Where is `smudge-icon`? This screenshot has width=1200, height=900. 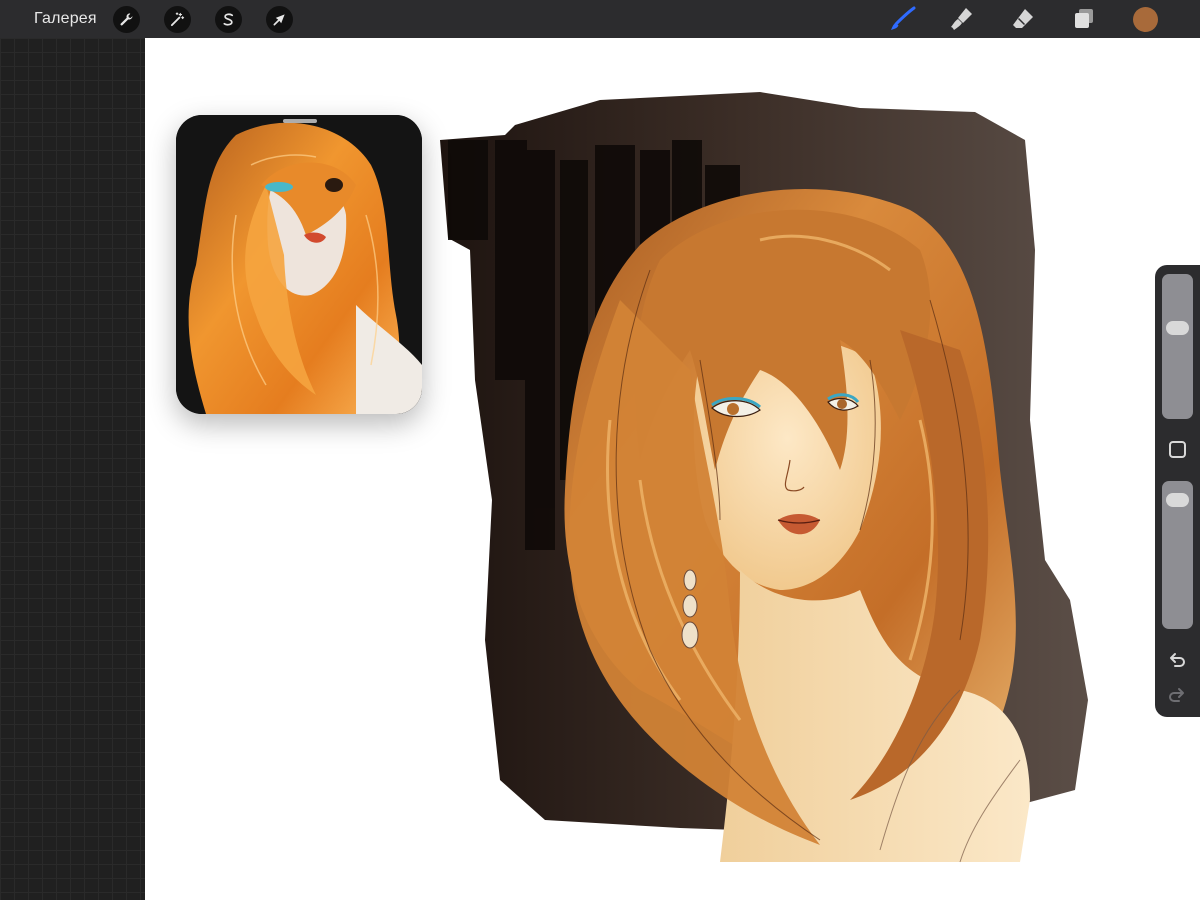
smudge-icon is located at coordinates (961, 19).